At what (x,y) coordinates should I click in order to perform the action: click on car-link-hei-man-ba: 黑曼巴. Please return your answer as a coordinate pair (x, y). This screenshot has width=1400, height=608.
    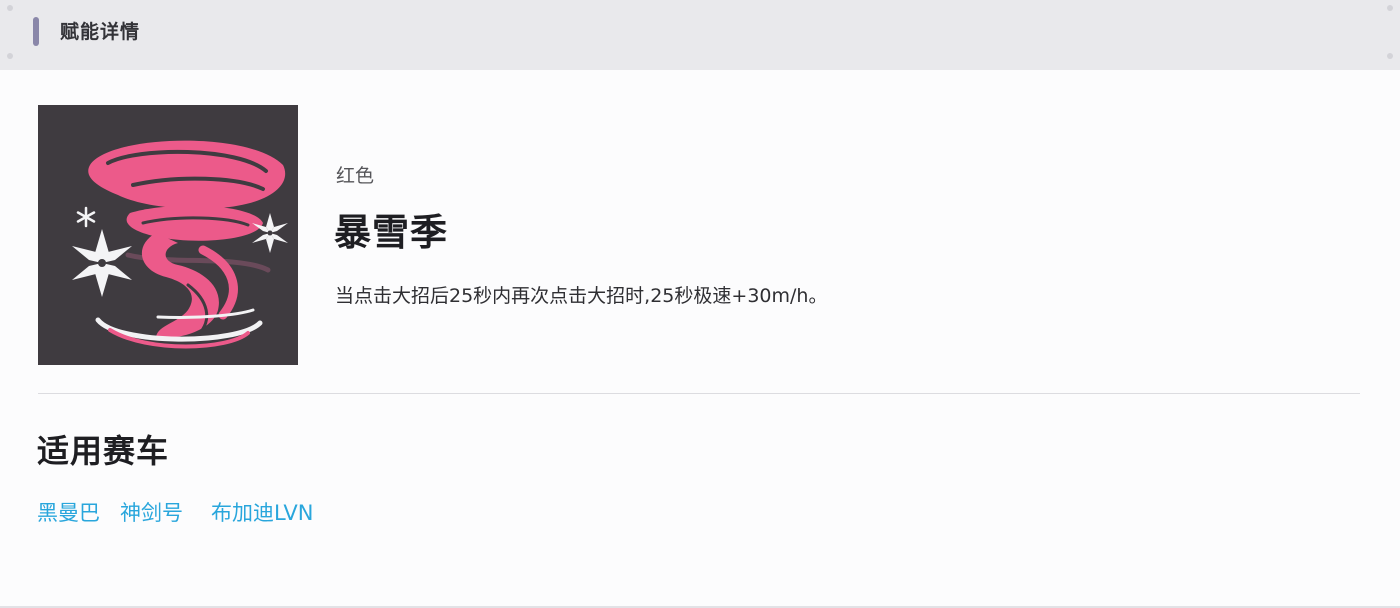
    Looking at the image, I should click on (68, 513).